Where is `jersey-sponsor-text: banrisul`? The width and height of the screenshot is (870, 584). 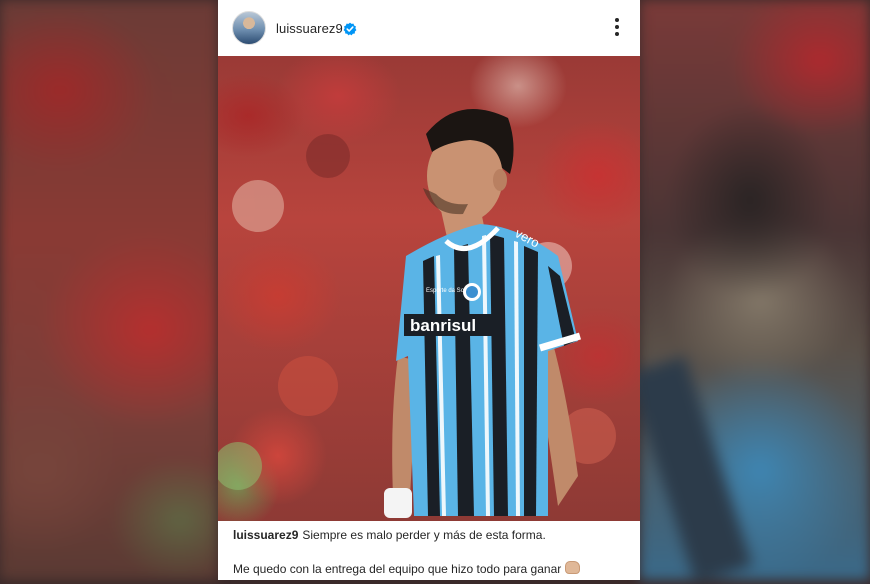 jersey-sponsor-text: banrisul is located at coordinates (443, 325).